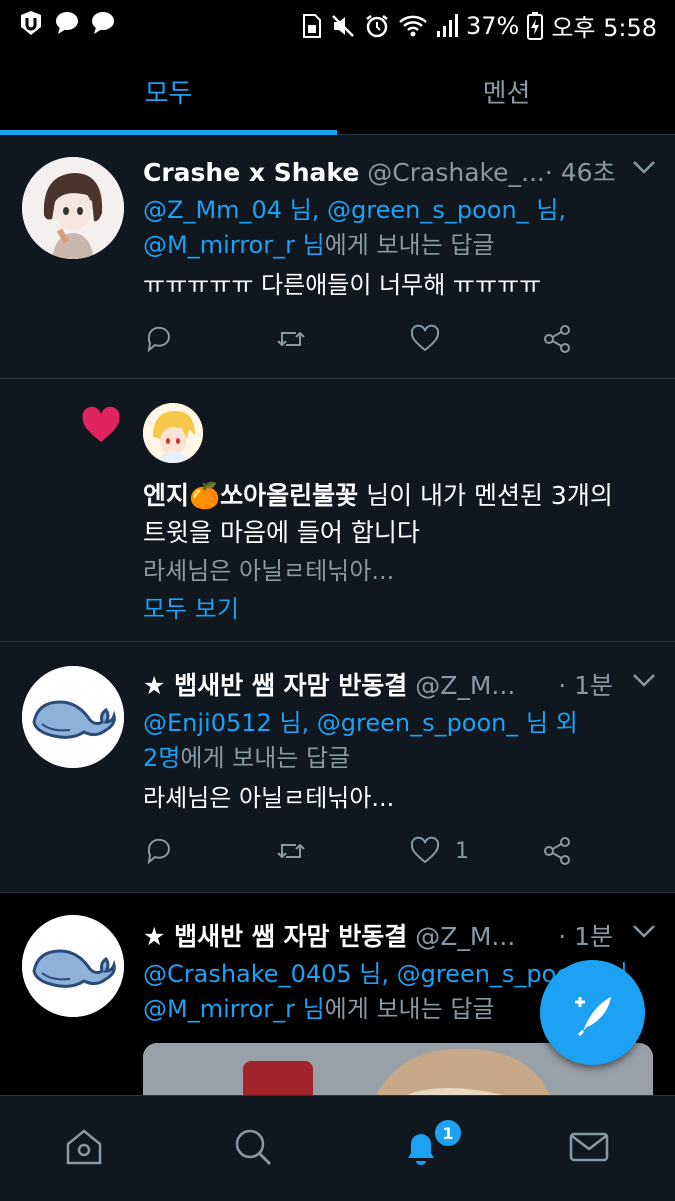  I want to click on notification-text: 엔지🍊쏘아올린불꽃 님이 내가 멘션된 3개의 트윗을 마음에 들어 합니다, so click(399, 514).